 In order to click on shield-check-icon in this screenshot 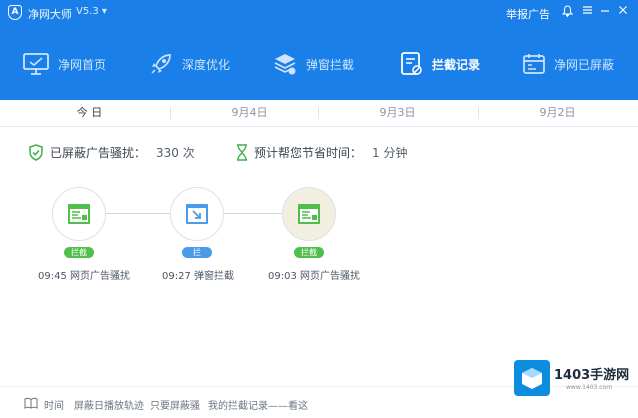, I will do `click(36, 152)`.